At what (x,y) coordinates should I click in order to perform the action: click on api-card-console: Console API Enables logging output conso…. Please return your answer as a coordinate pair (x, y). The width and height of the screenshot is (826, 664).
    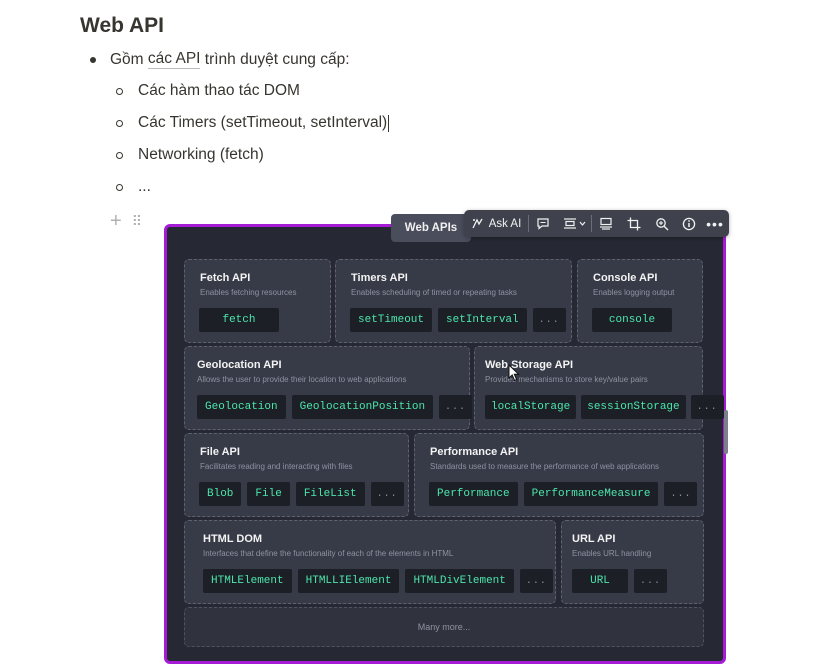
    Looking at the image, I should click on (640, 301).